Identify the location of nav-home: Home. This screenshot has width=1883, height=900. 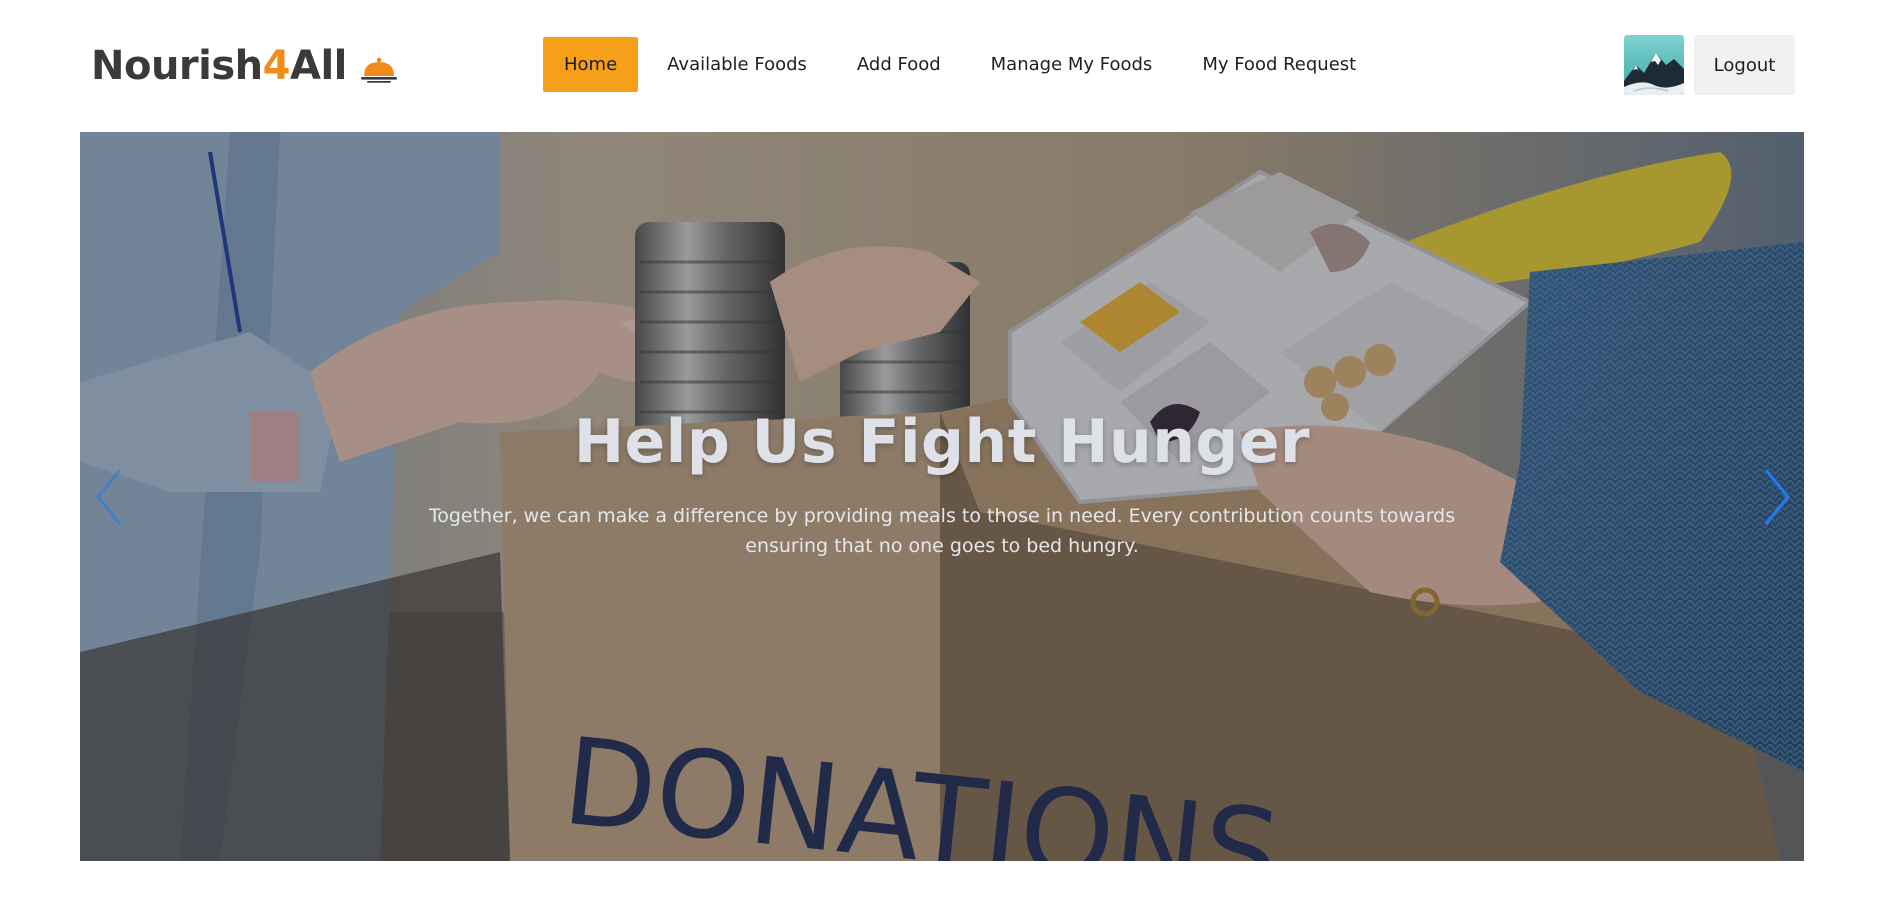
(591, 64).